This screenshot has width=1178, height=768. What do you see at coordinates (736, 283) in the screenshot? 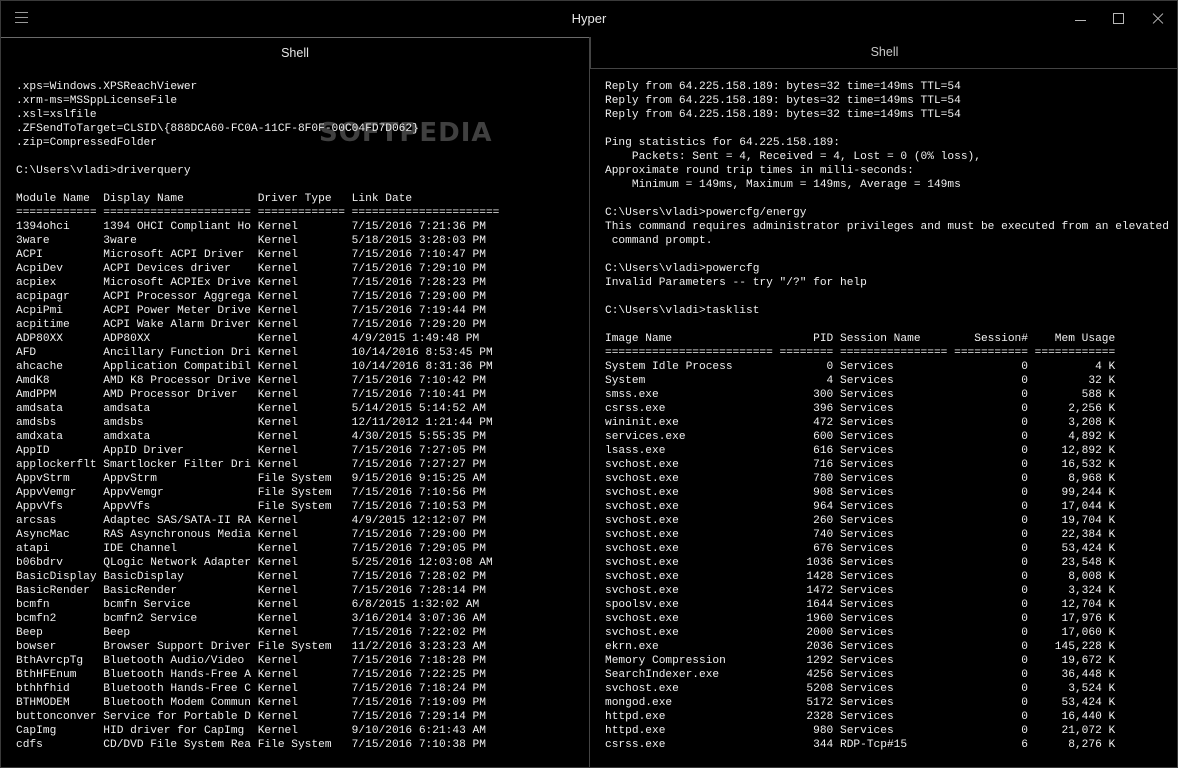
I see `terminal-line: Invalid Parameters -- try "/?" for help` at bounding box center [736, 283].